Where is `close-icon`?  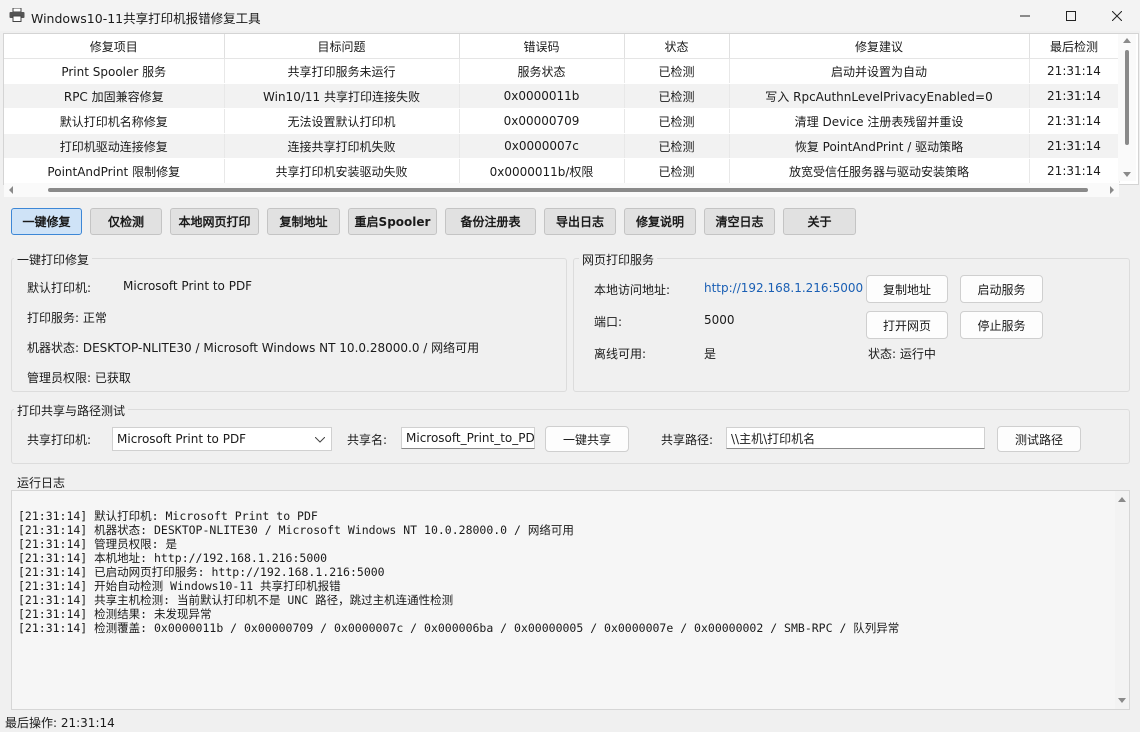 close-icon is located at coordinates (1117, 15).